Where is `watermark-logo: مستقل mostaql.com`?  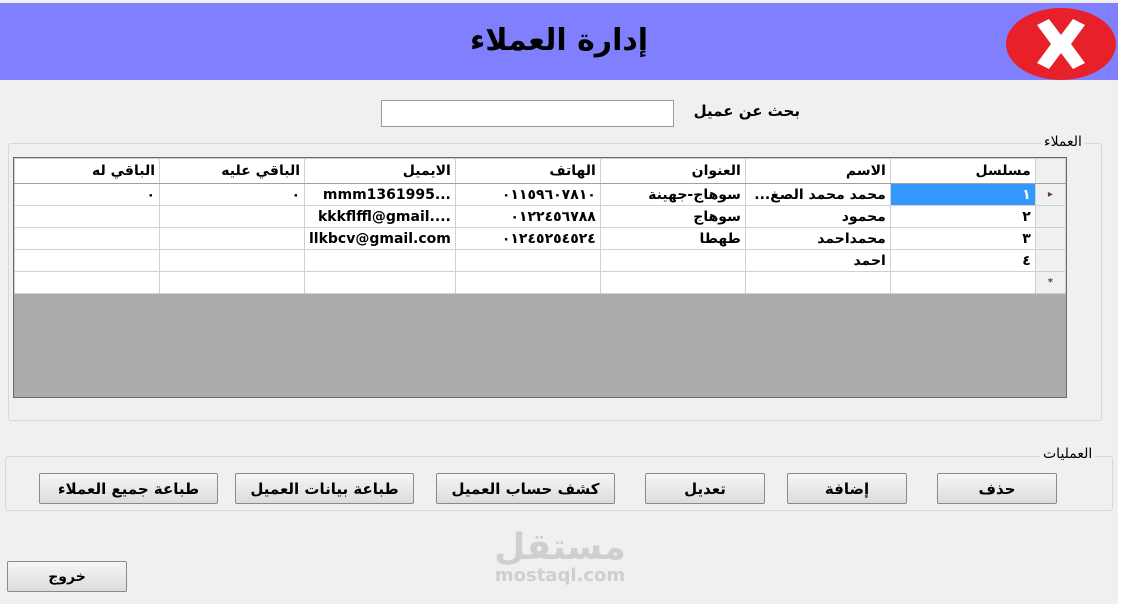 watermark-logo: مستقل mostaql.com is located at coordinates (560, 557).